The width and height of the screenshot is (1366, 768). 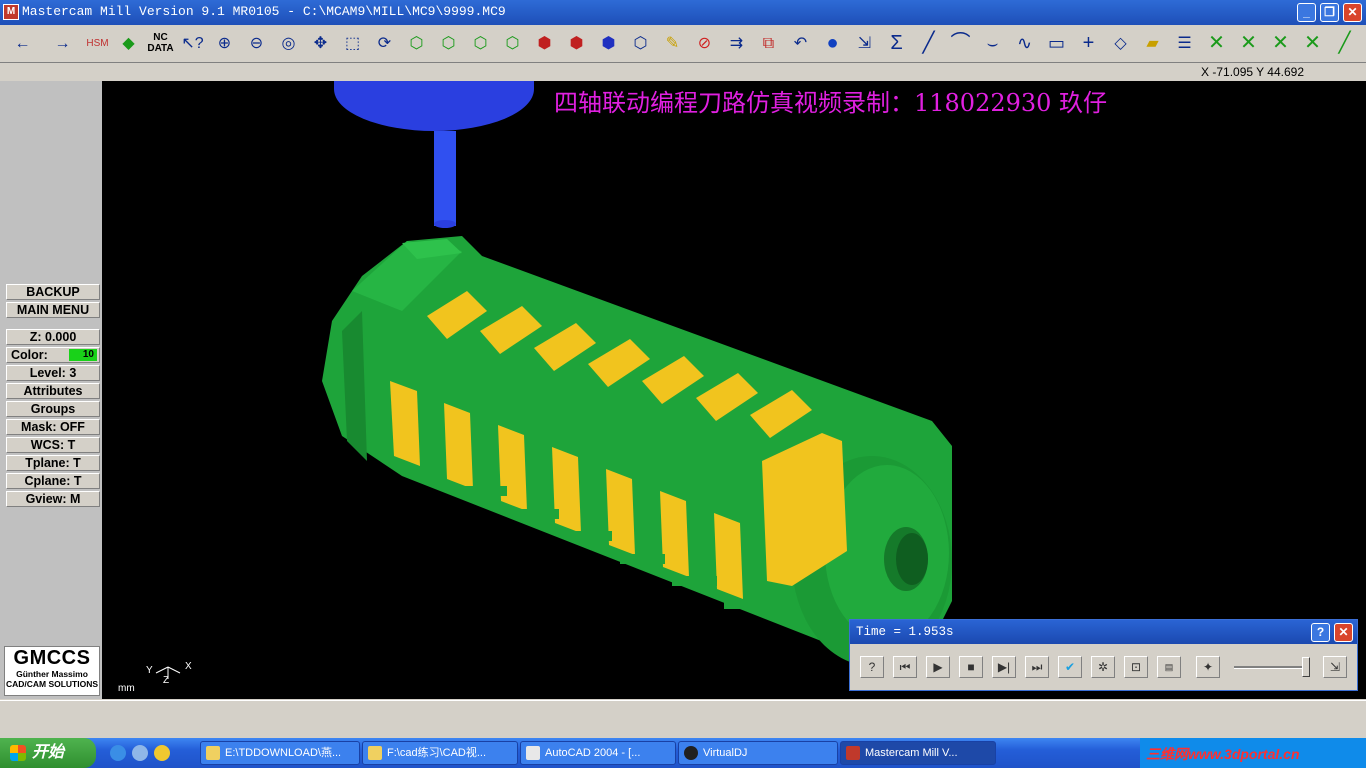 I want to click on no-entry-icon: ⊘, so click(x=704, y=43).